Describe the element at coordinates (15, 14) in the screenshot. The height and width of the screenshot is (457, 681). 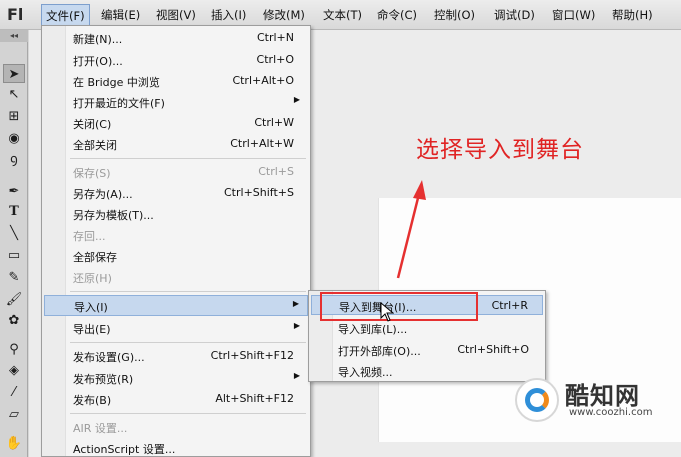
I see `app-logo: Fl` at that location.